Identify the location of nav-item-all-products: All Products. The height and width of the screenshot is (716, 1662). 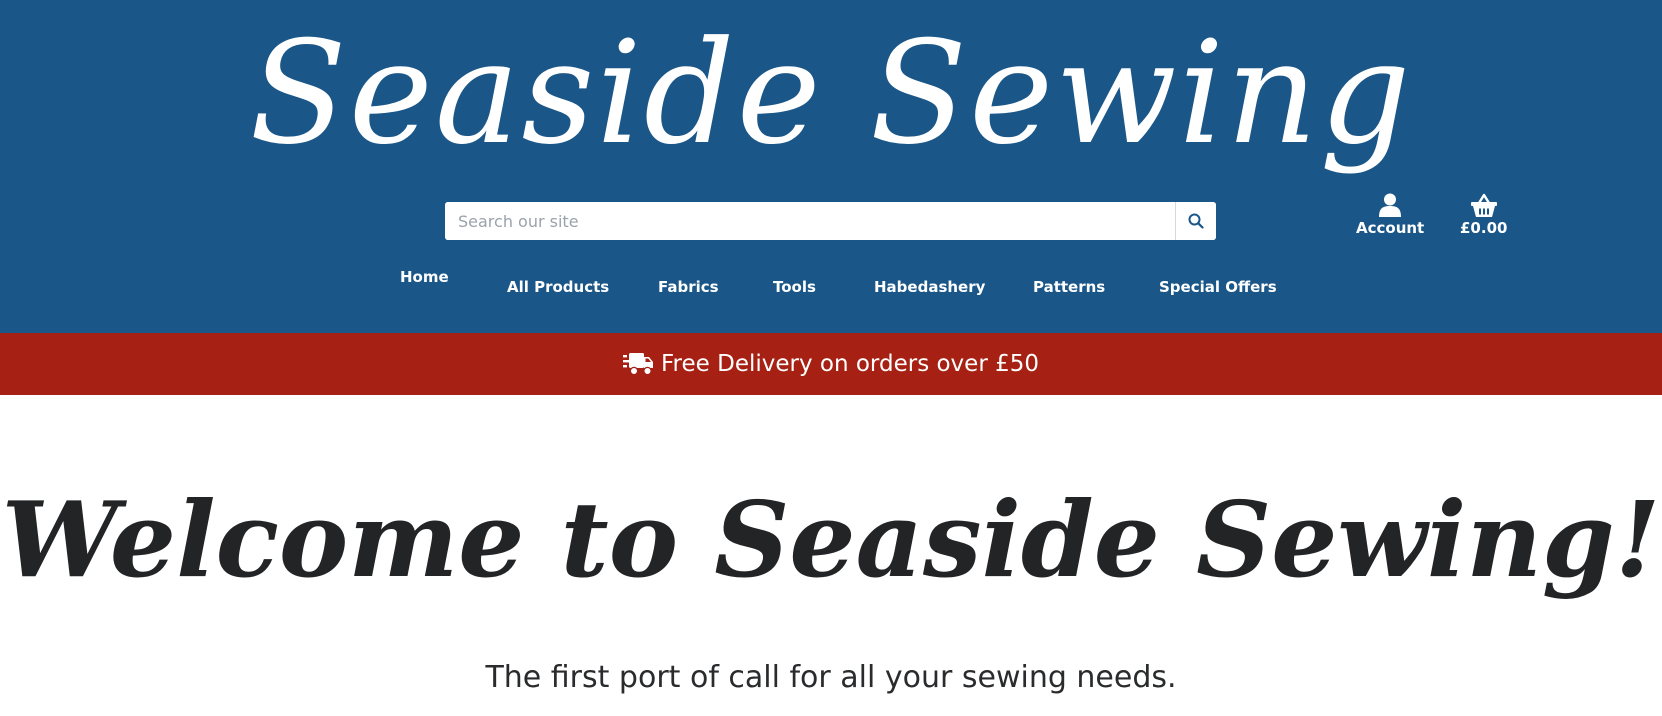
(558, 287).